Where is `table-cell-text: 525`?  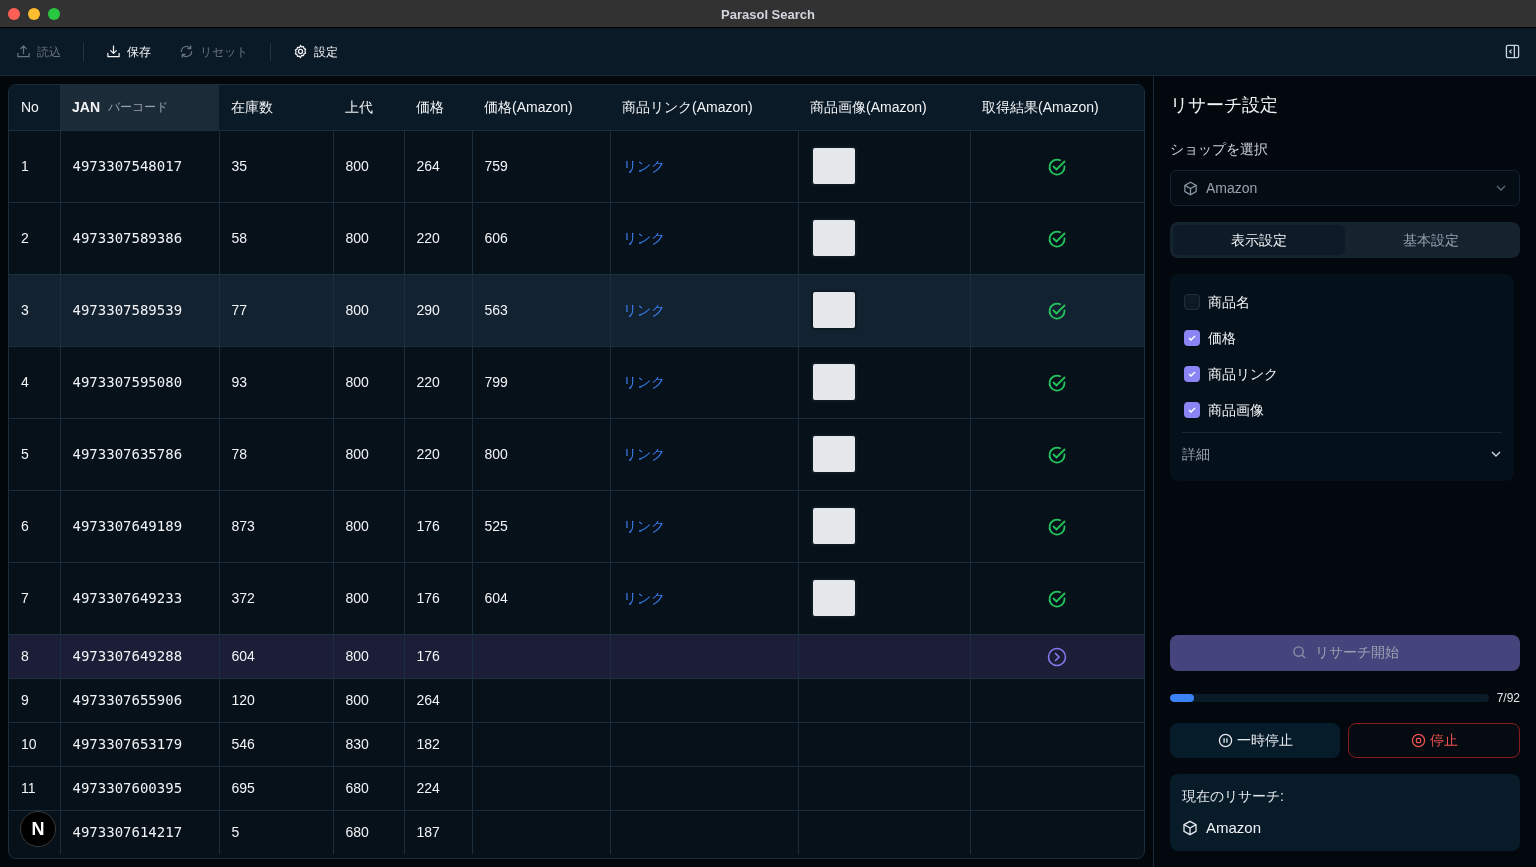 table-cell-text: 525 is located at coordinates (496, 525).